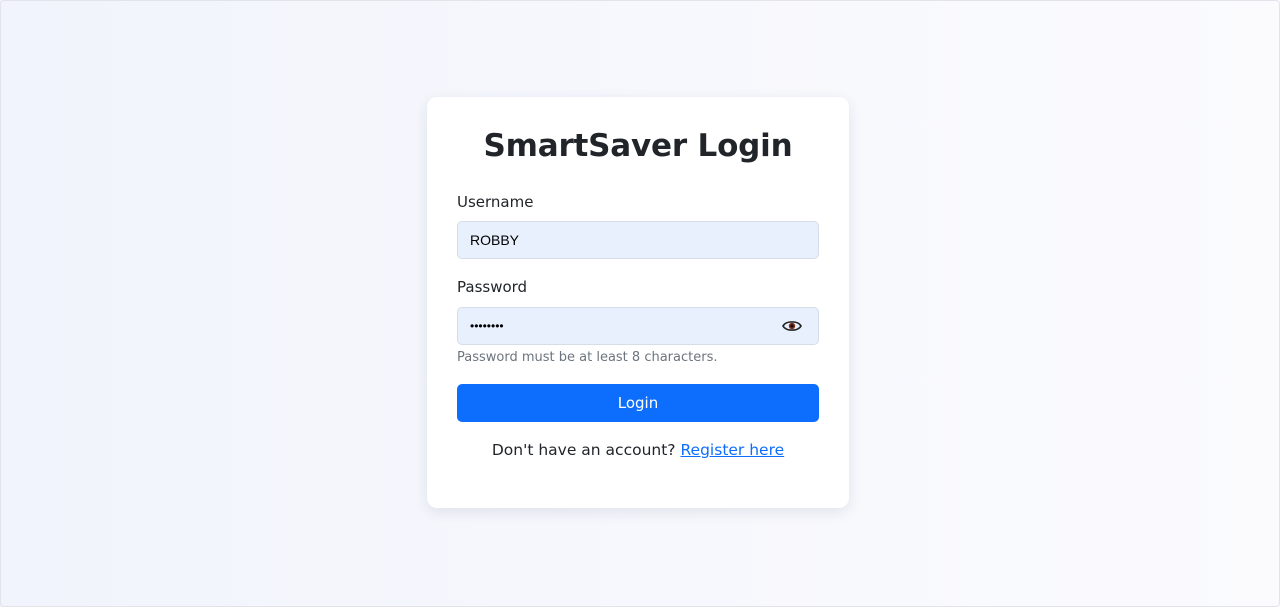  Describe the element at coordinates (638, 240) in the screenshot. I see `username-input: ROBBY` at that location.